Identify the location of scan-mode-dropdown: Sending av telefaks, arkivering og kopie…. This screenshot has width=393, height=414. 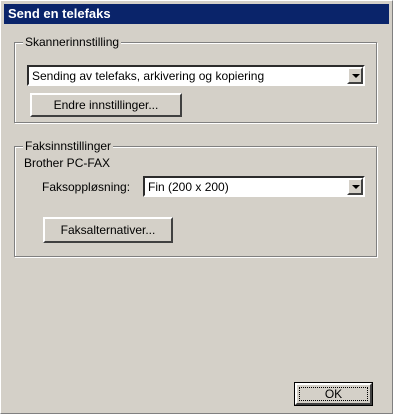
(196, 75).